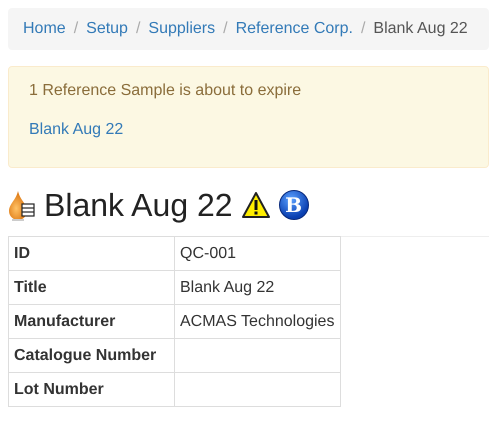 This screenshot has width=489, height=424. I want to click on breadcrumb-link: Setup, so click(107, 29).